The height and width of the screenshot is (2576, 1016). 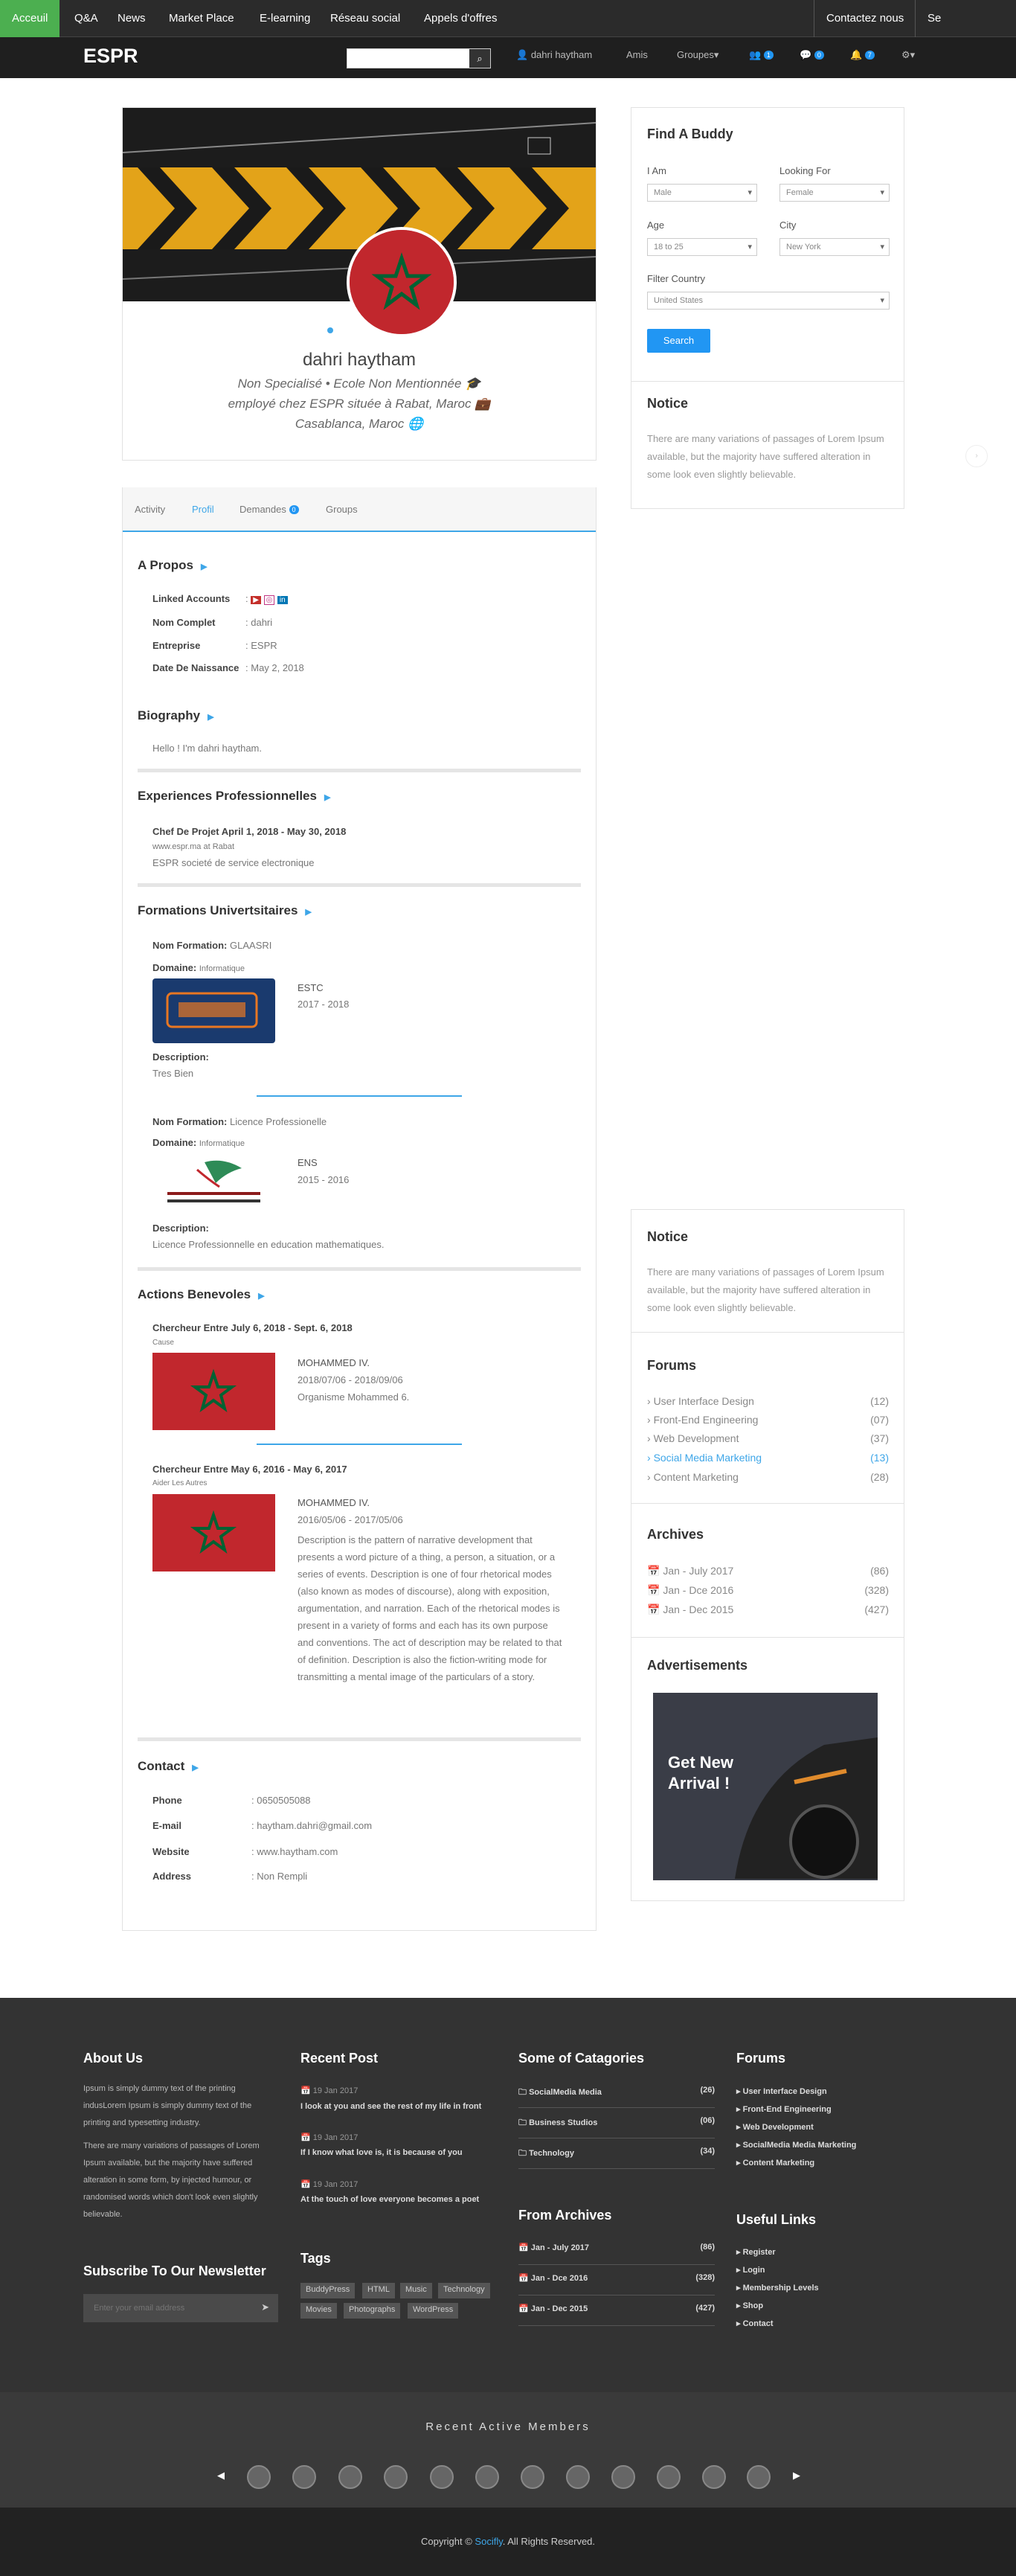 I want to click on i-am-select: Male, so click(x=702, y=193).